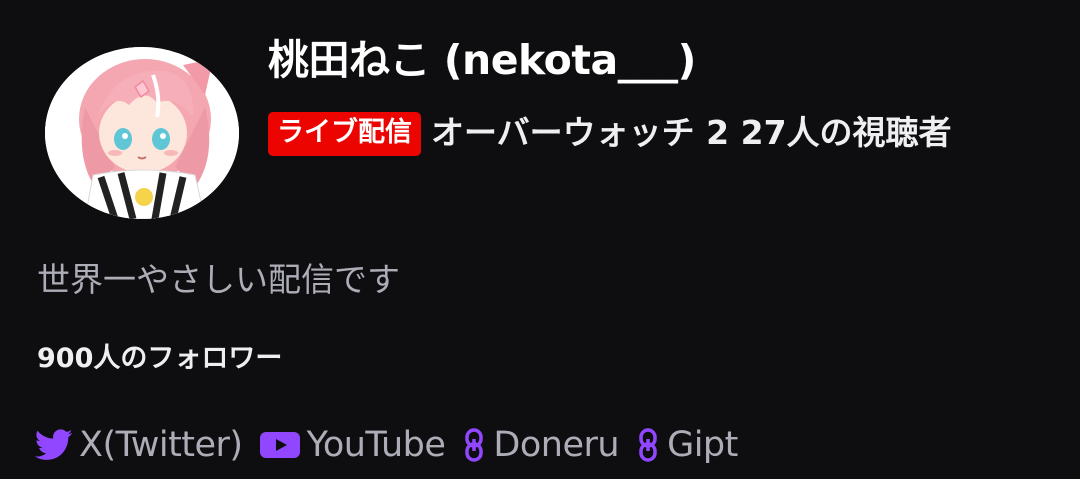 This screenshot has width=1080, height=479. What do you see at coordinates (482, 56) in the screenshot?
I see `channel-name: 桃田ねこ (nekota___)` at bounding box center [482, 56].